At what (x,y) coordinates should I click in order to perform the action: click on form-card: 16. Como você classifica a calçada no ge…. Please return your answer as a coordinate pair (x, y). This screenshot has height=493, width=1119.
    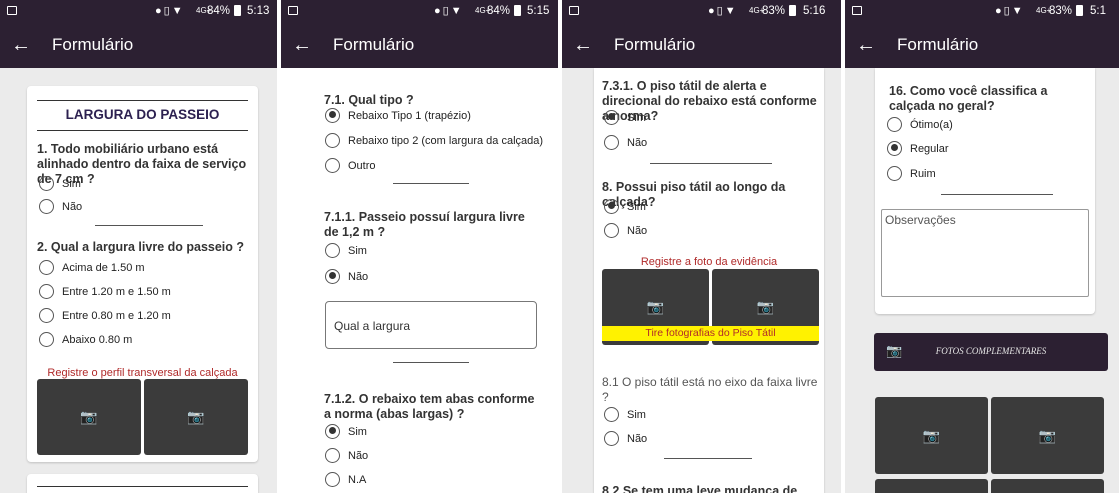
    Looking at the image, I should click on (985, 191).